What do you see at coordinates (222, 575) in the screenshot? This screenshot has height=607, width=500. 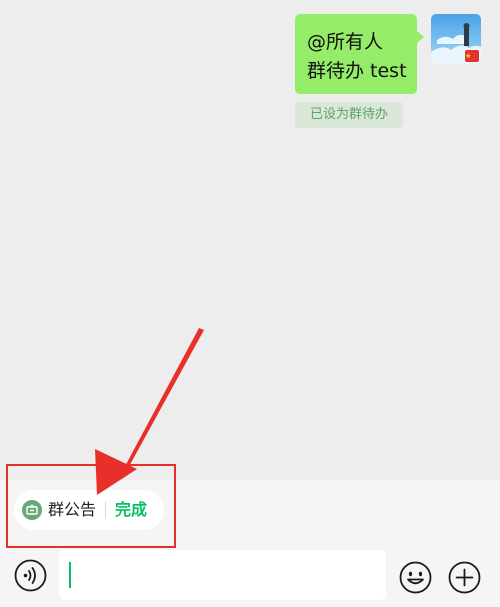 I see `message-input` at bounding box center [222, 575].